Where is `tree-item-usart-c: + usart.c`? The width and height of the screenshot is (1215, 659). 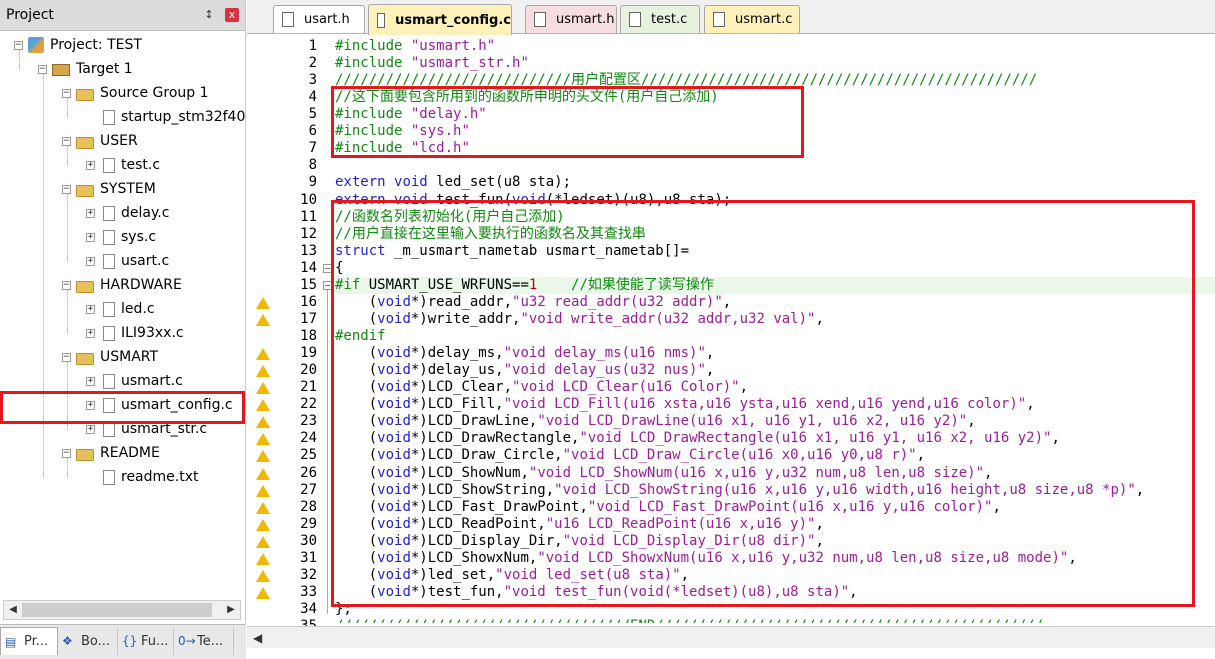
tree-item-usart-c: + usart.c is located at coordinates (127, 261).